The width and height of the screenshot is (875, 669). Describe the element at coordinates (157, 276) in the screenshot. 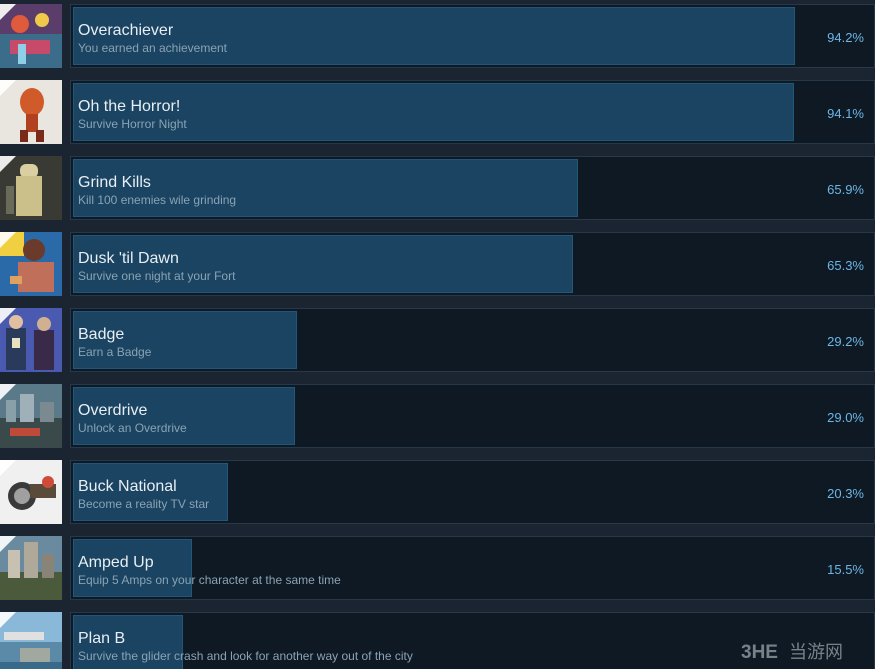

I see `achievement-description: Survive one night at your Fort` at that location.